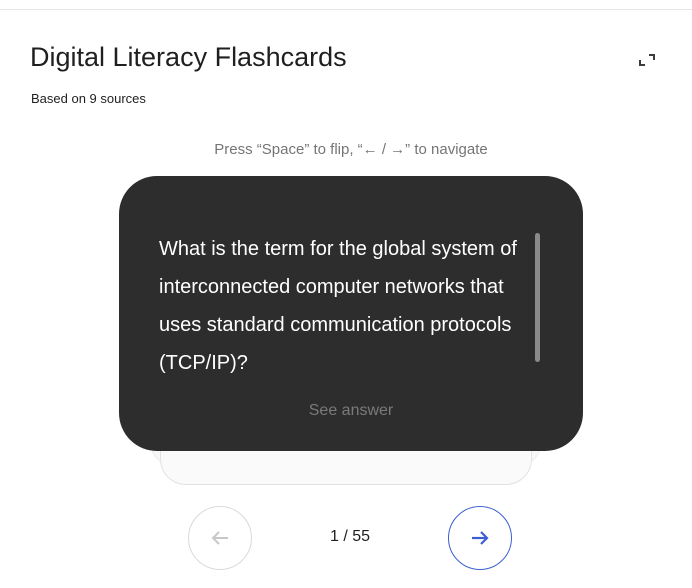 This screenshot has height=588, width=692. What do you see at coordinates (88, 98) in the screenshot?
I see `sources-subtitle: Based on 9 sources` at bounding box center [88, 98].